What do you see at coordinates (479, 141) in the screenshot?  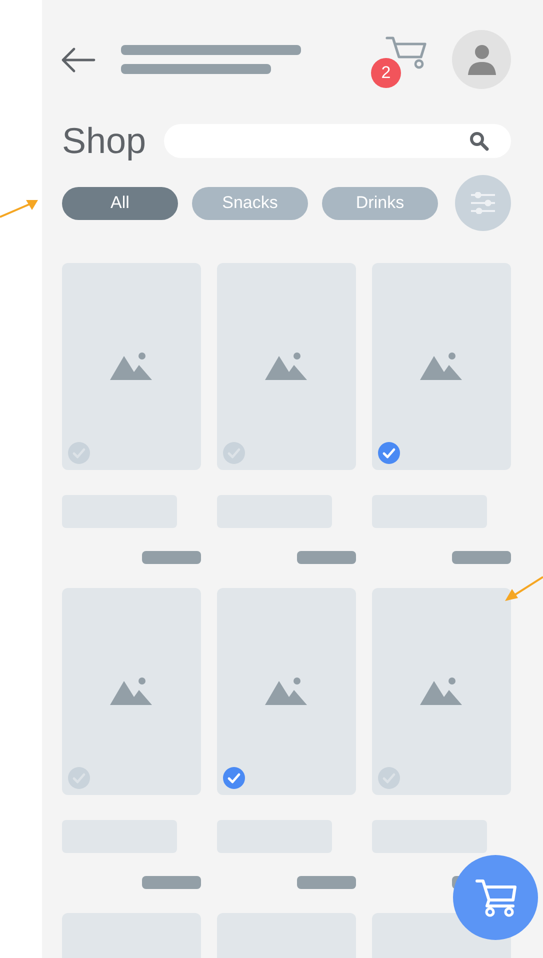 I see `search-icon` at bounding box center [479, 141].